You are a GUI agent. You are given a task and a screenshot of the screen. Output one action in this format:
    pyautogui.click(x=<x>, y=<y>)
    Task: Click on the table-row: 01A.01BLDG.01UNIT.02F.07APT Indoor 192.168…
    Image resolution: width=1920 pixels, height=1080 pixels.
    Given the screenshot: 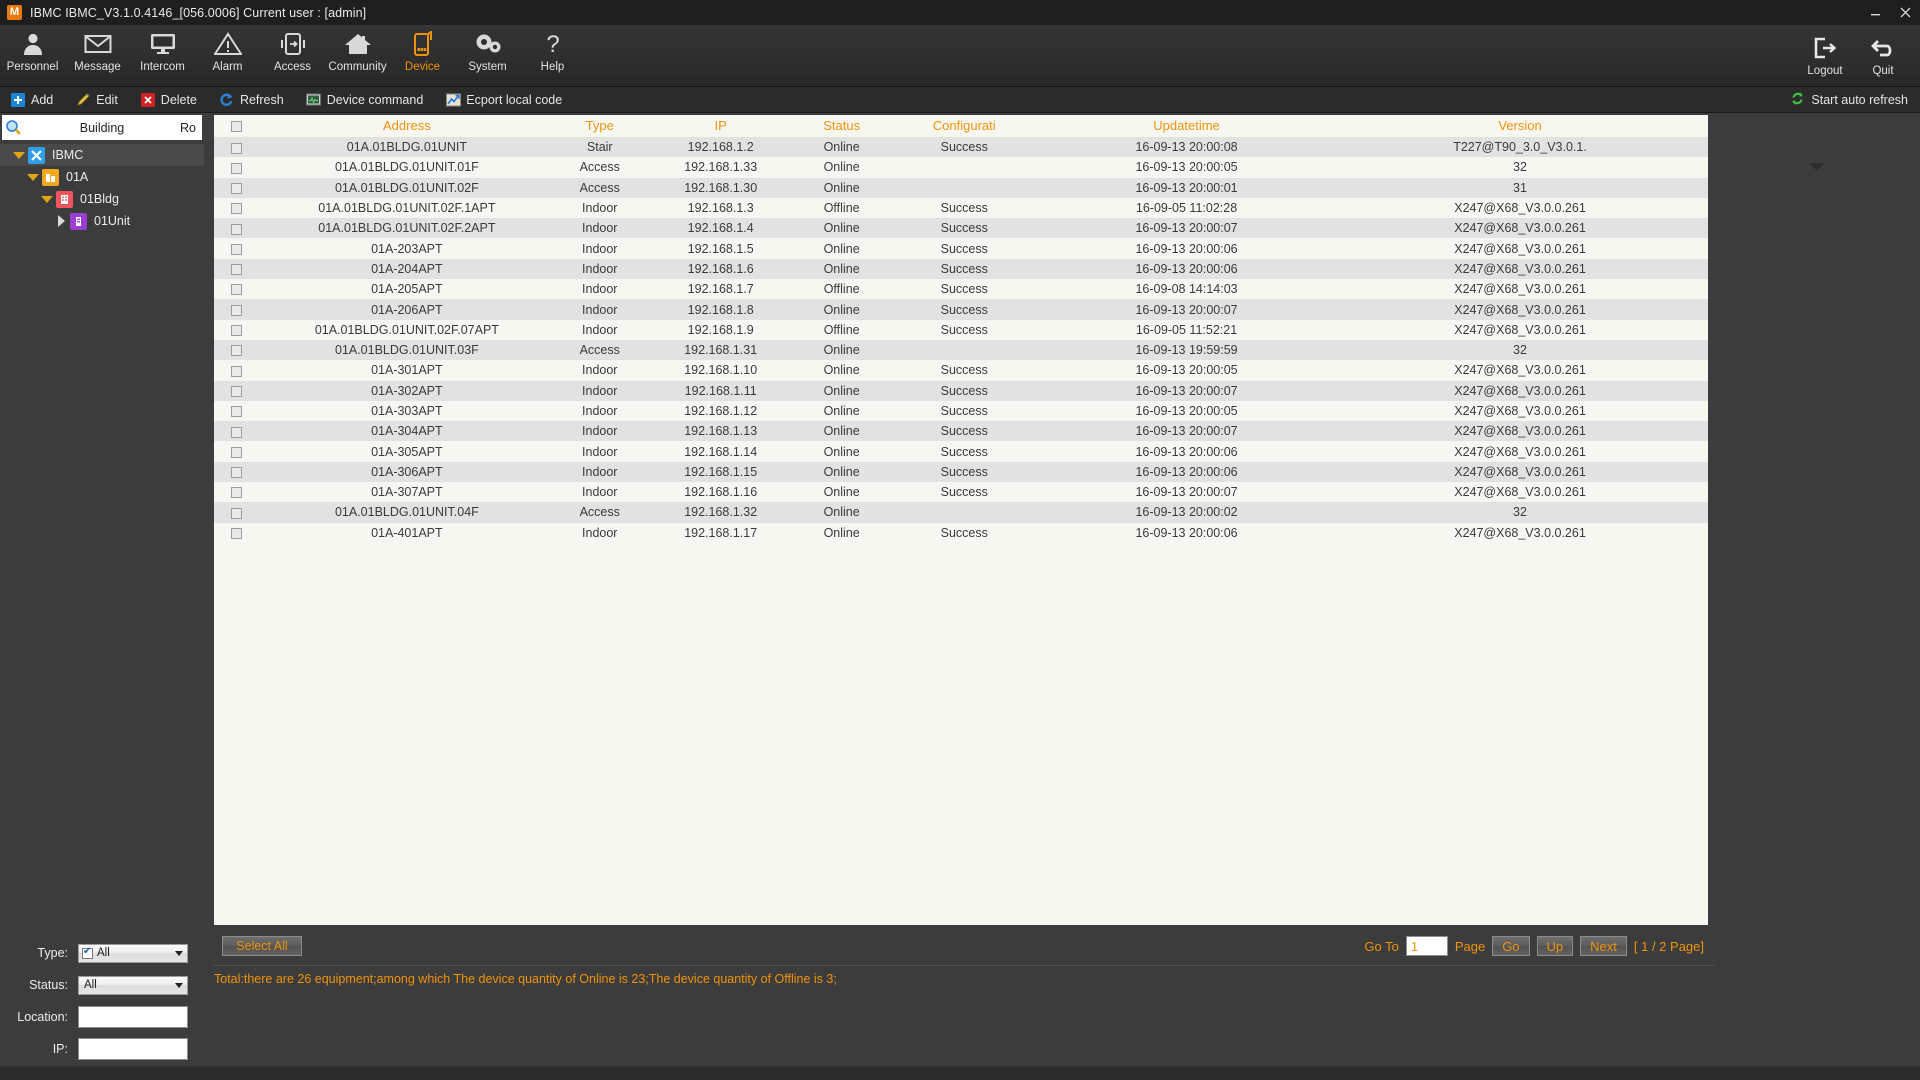 What is the action you would take?
    pyautogui.click(x=961, y=329)
    